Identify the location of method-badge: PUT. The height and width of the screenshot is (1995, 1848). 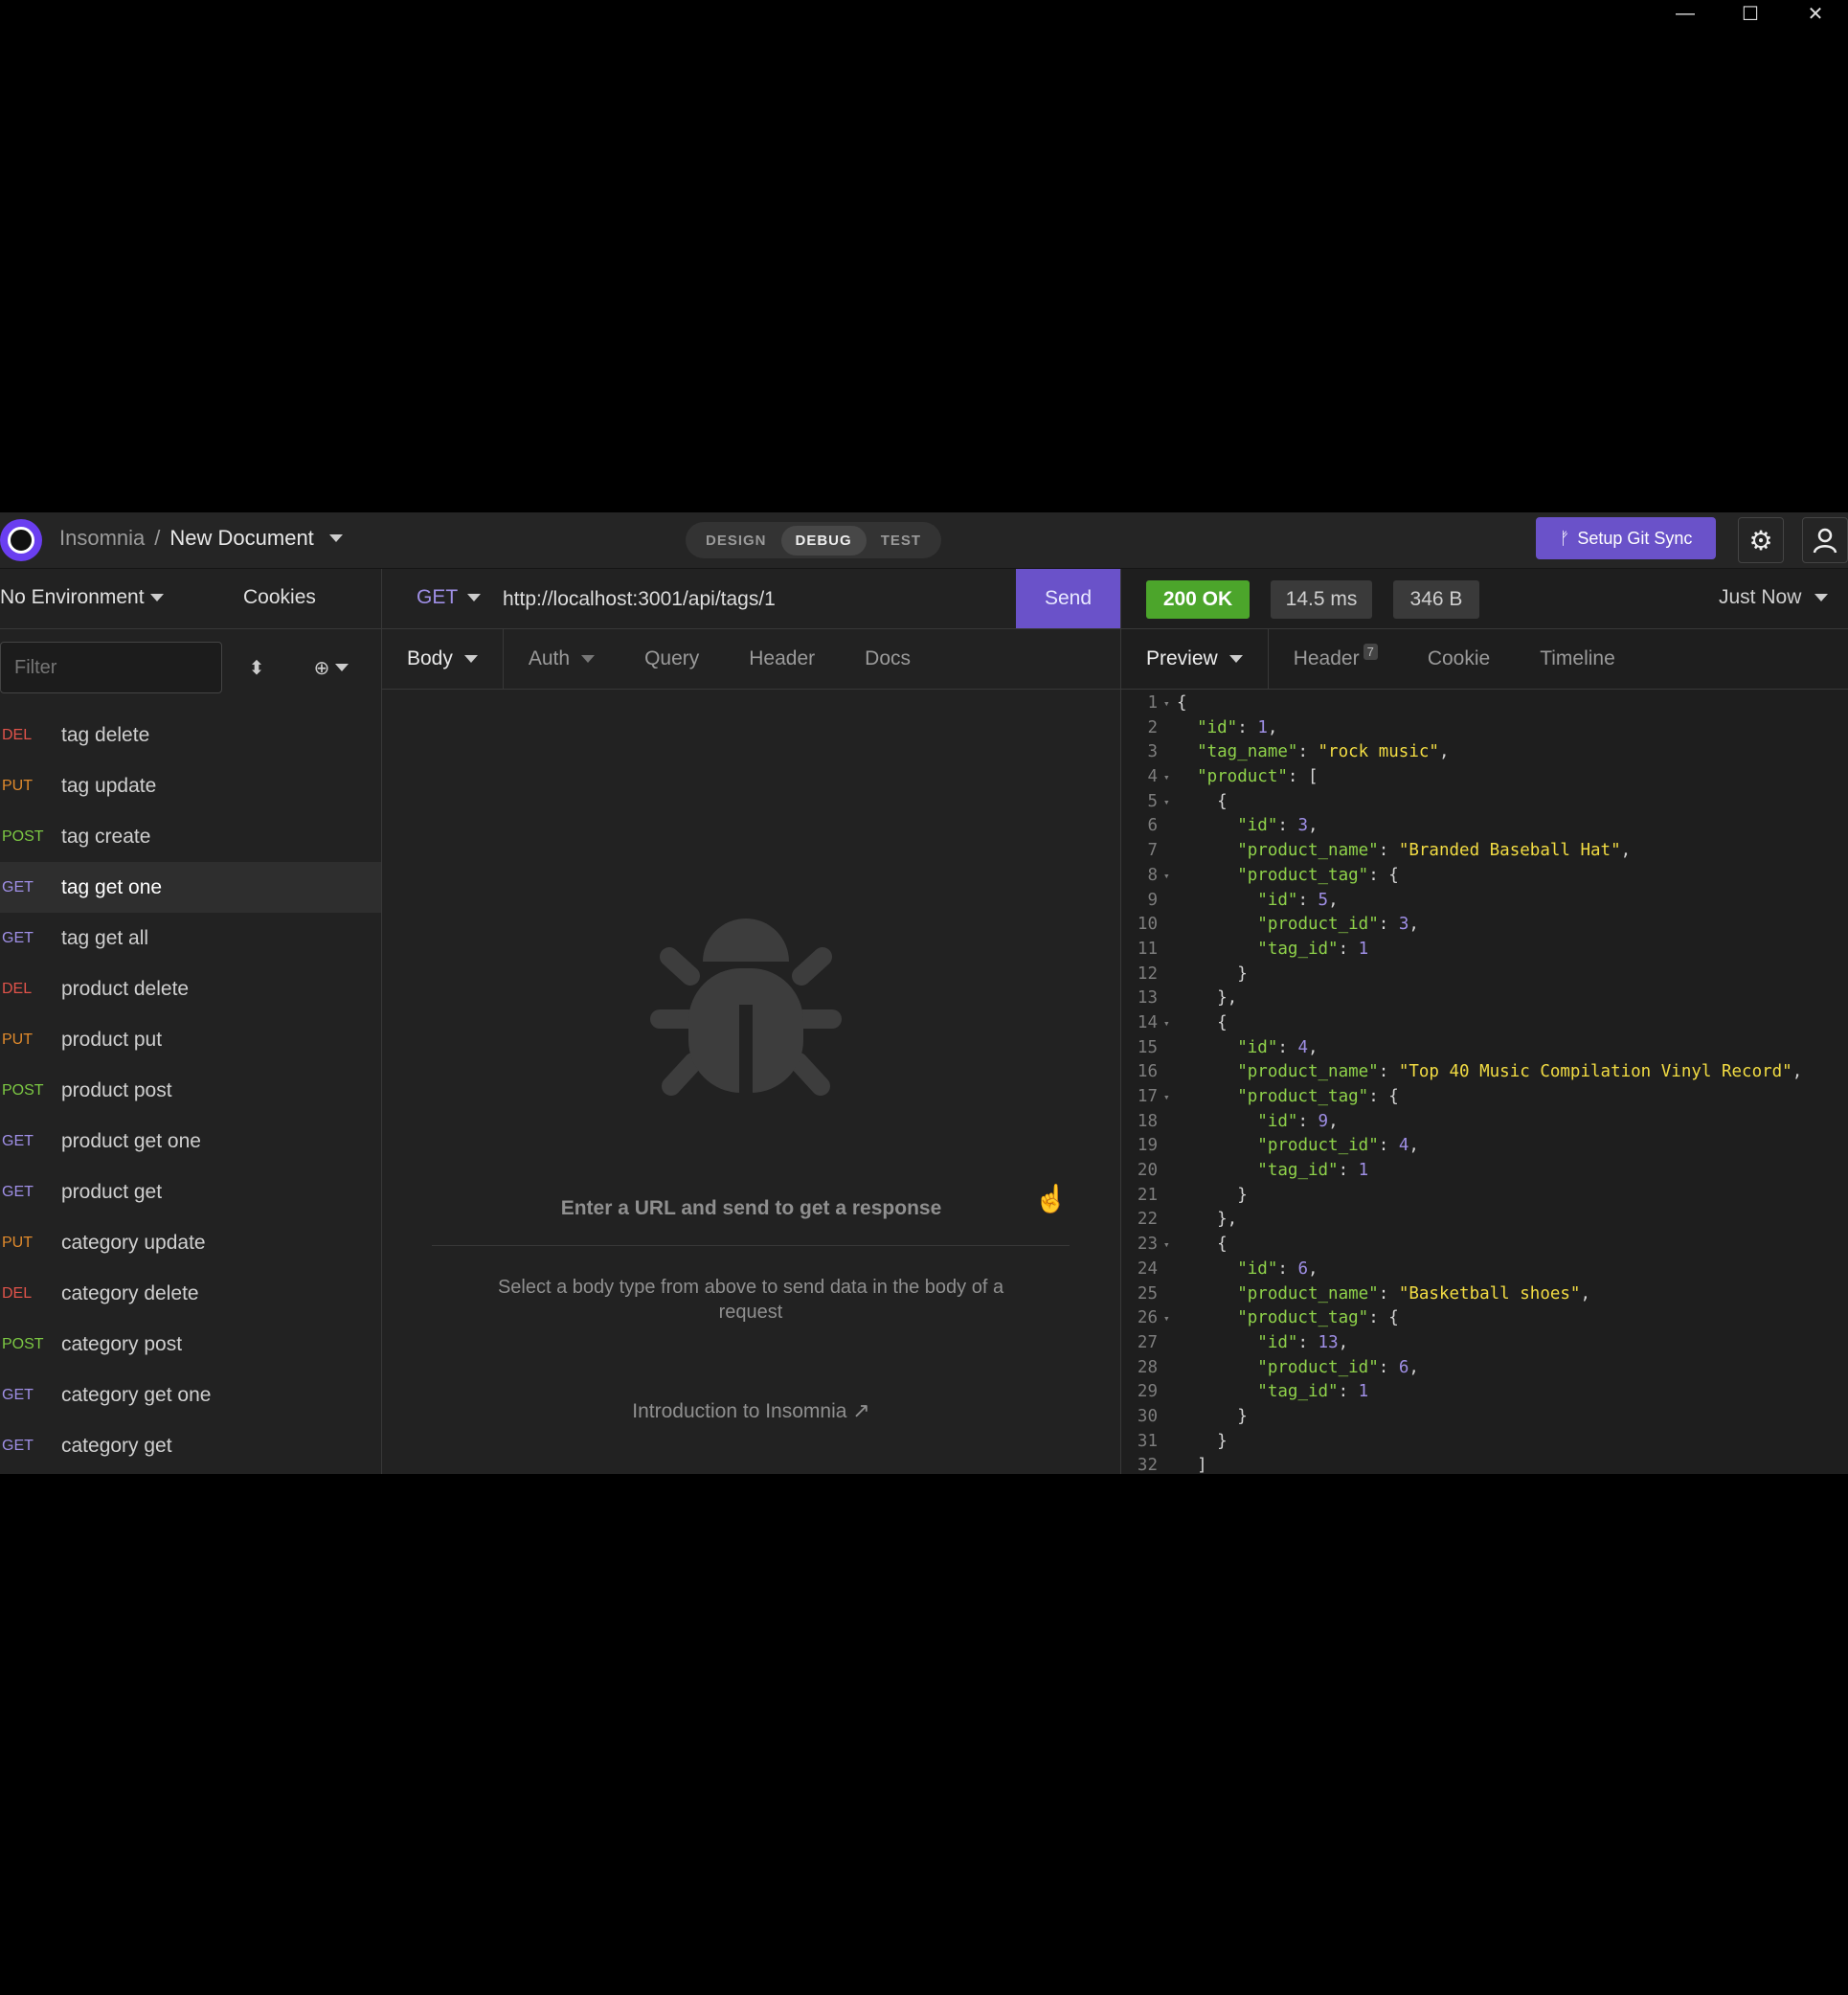
(17, 1040).